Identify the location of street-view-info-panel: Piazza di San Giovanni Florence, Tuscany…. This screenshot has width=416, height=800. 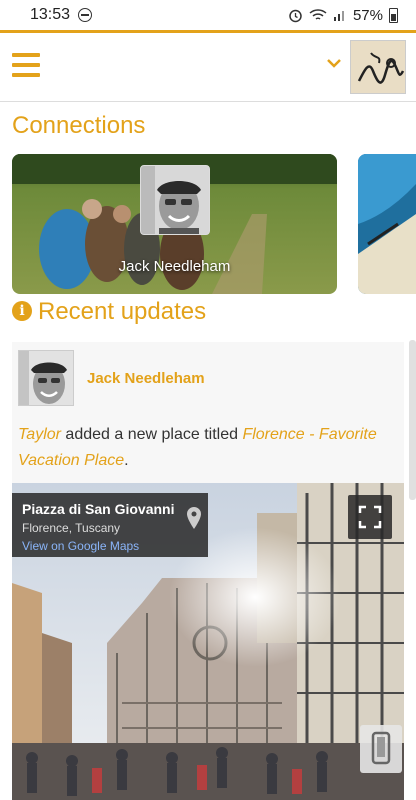
(110, 525).